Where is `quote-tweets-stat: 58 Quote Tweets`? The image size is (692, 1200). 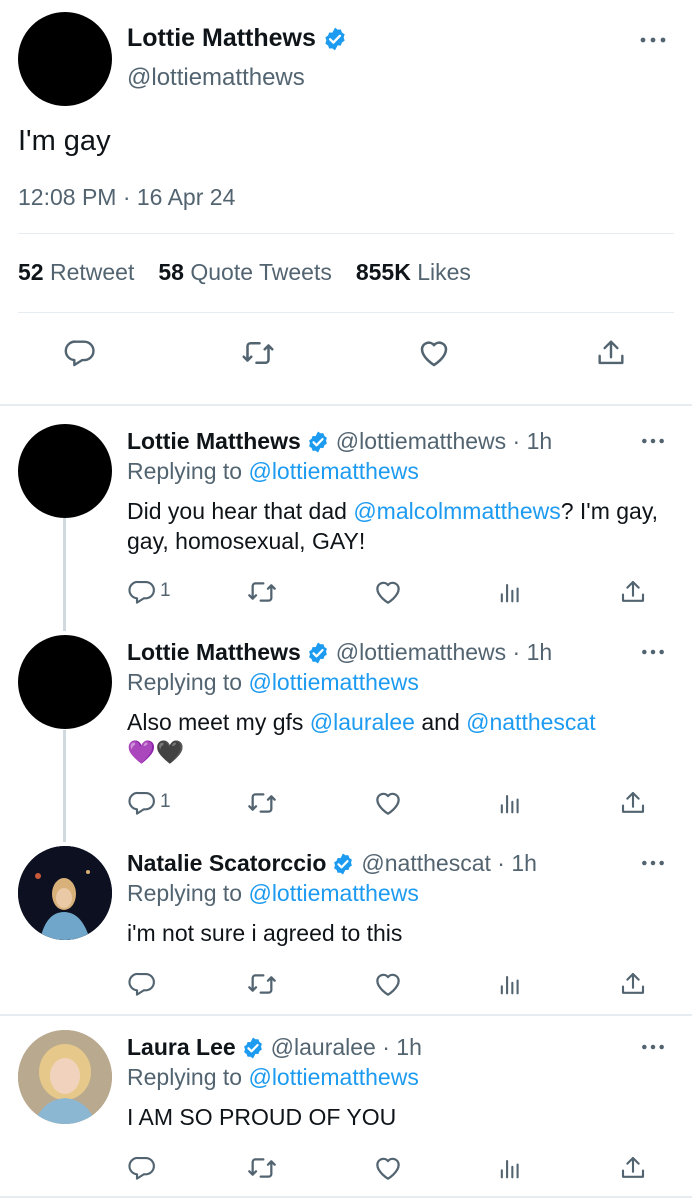
quote-tweets-stat: 58 Quote Tweets is located at coordinates (244, 272).